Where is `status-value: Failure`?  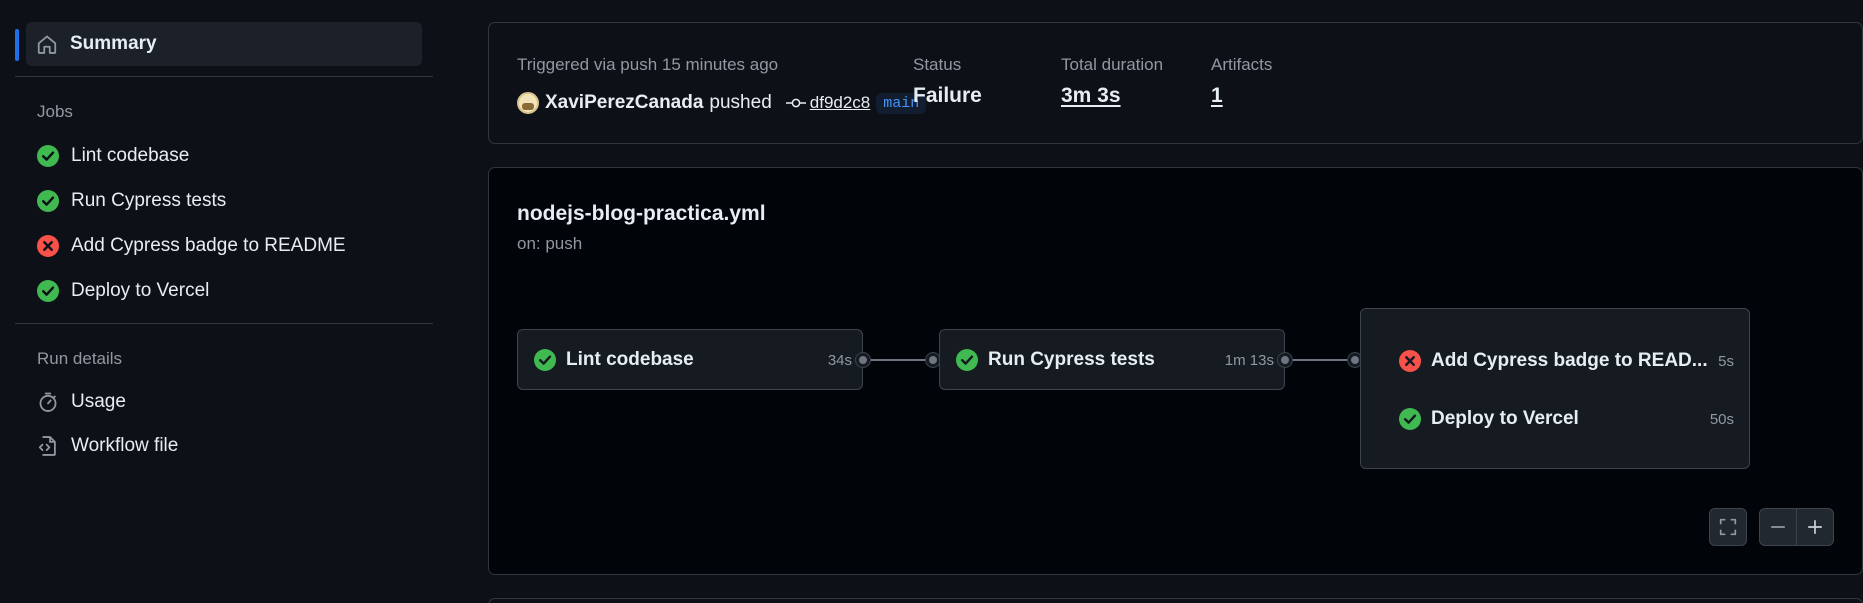 status-value: Failure is located at coordinates (947, 95).